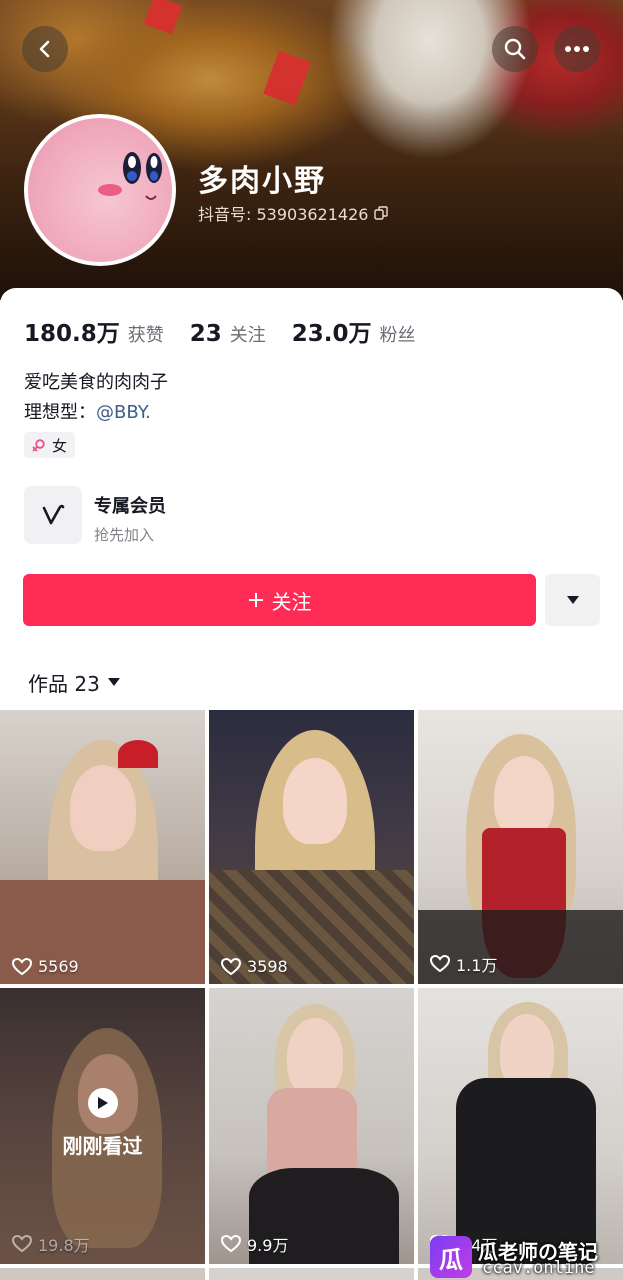 This screenshot has height=1280, width=623. I want to click on chevron-left-icon, so click(44, 49).